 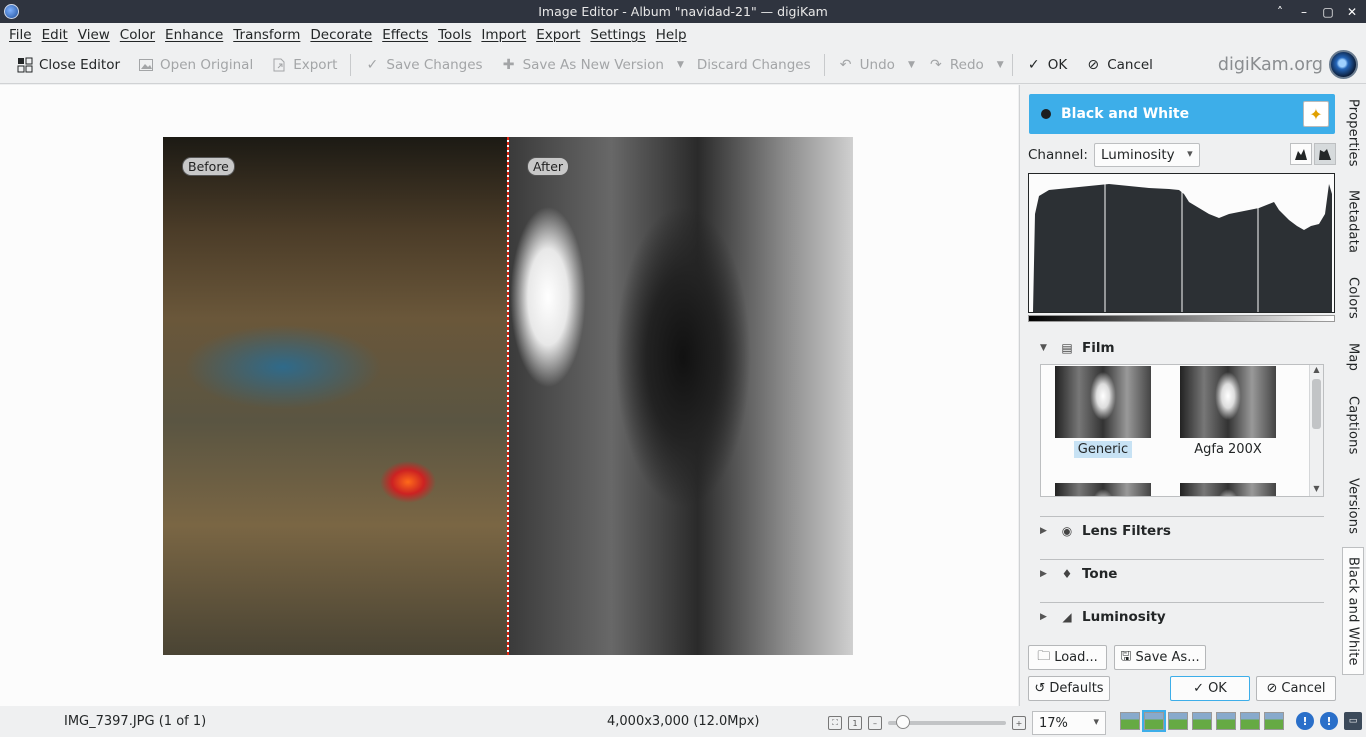 I want to click on film-item-agfa-200x: Agfa 200X, so click(x=1228, y=412).